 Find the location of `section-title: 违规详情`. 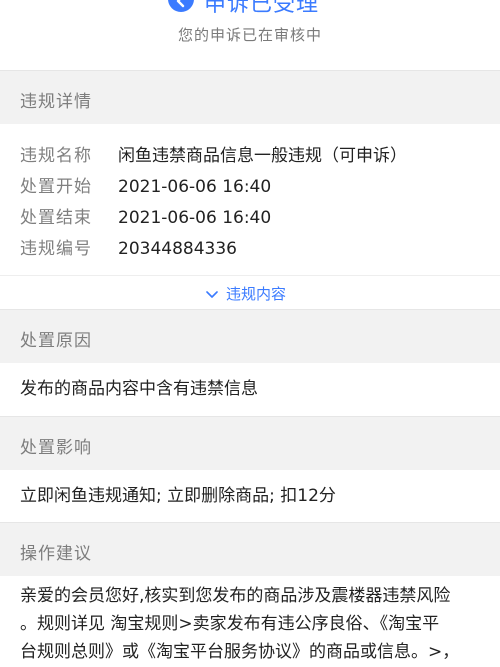

section-title: 违规详情 is located at coordinates (56, 102).